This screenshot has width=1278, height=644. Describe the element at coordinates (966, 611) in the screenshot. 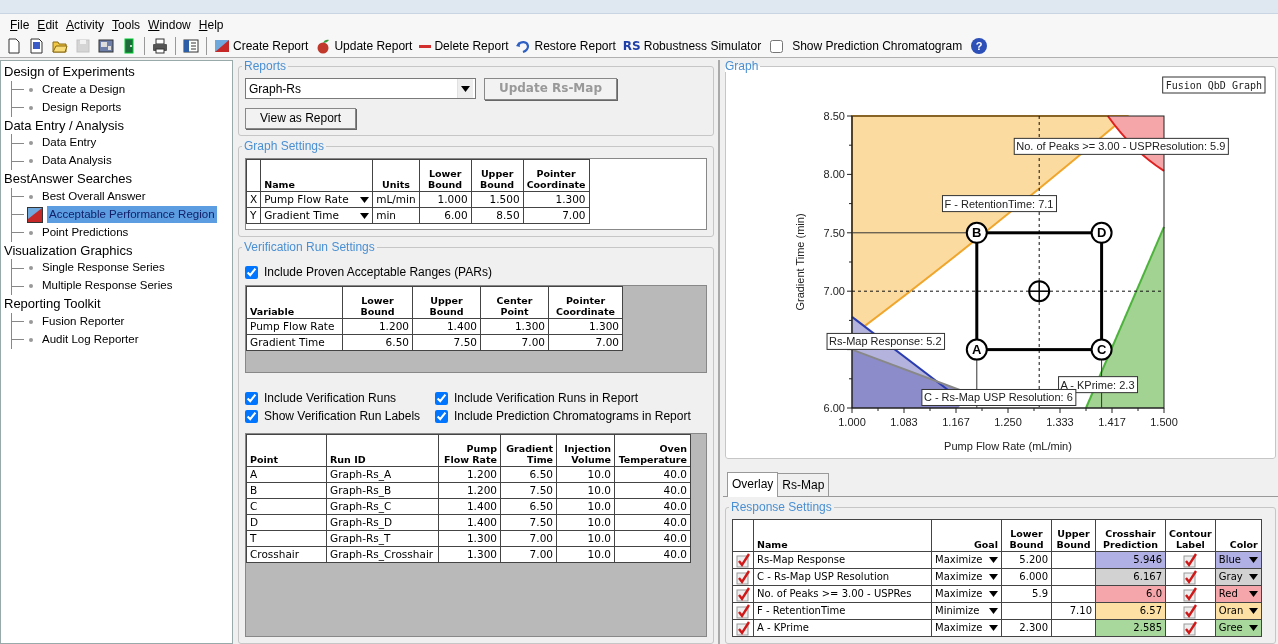

I see `goal-dropdown: Minimize` at that location.